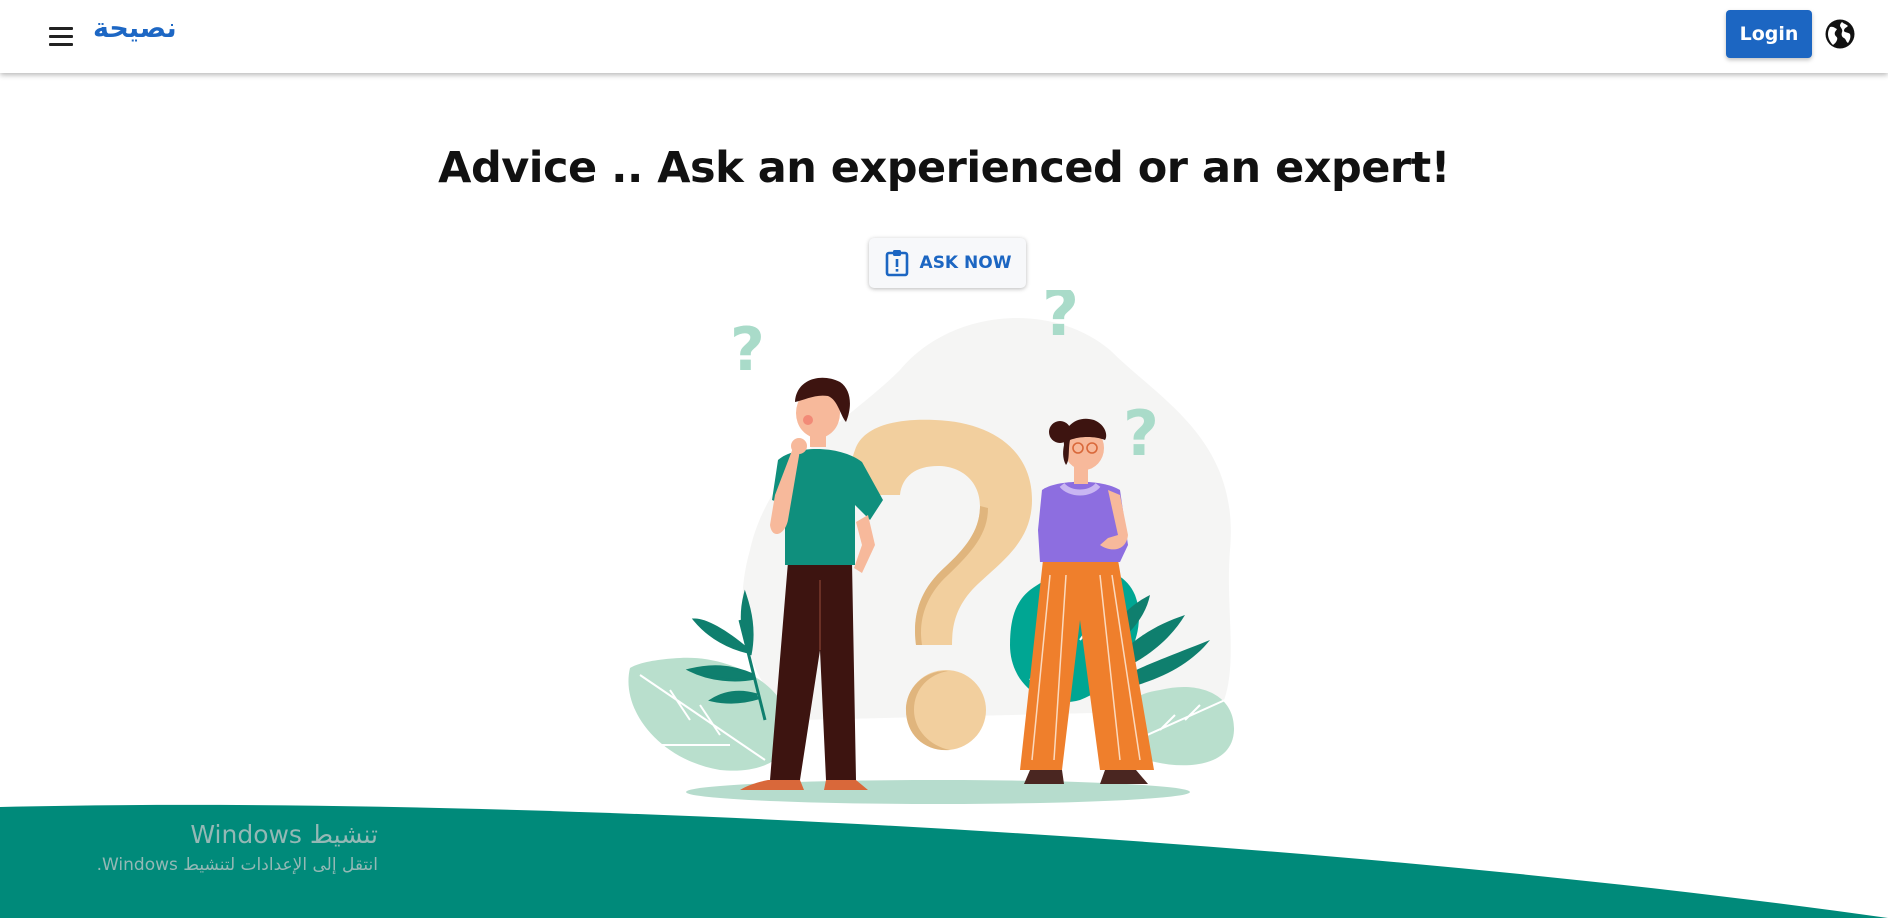  Describe the element at coordinates (1060, 432) in the screenshot. I see `woman-hair-bun` at that location.